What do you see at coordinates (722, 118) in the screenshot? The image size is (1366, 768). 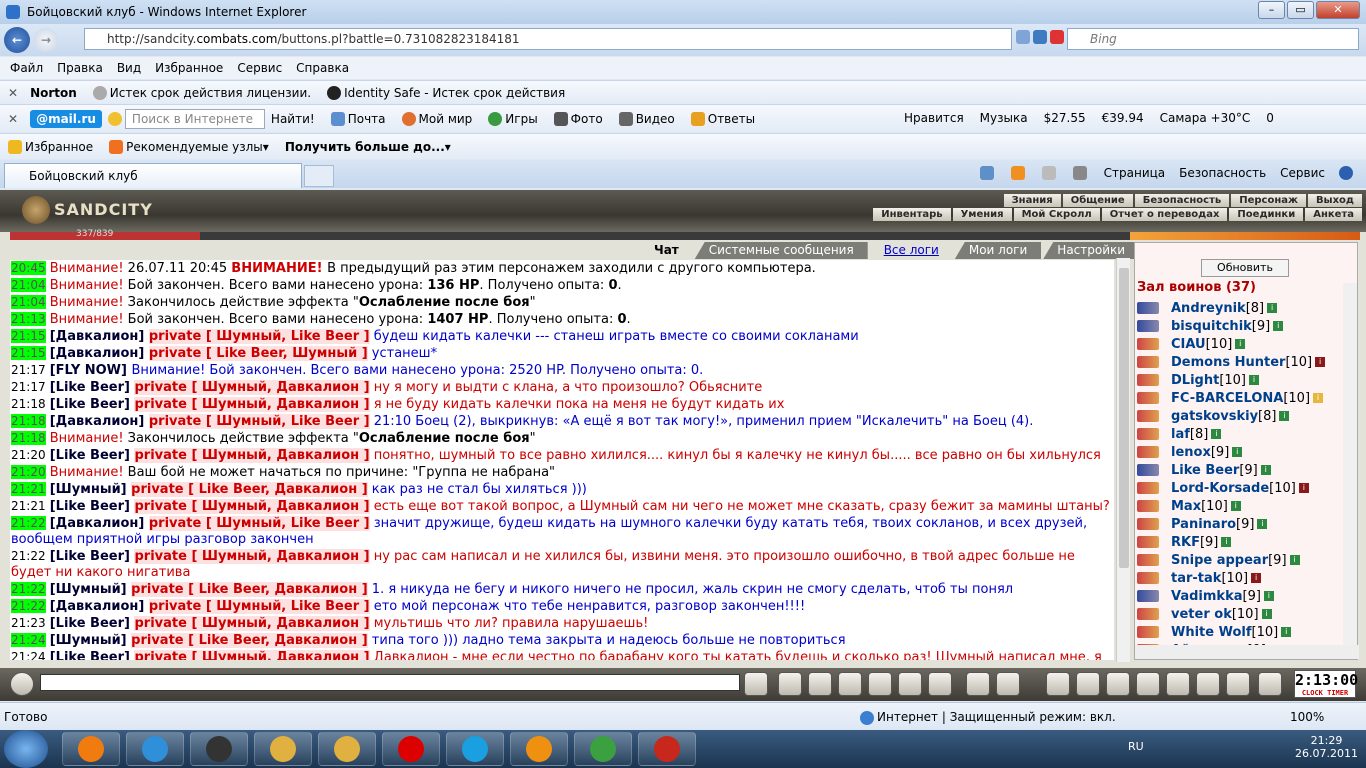 I see `mailru-link-answers: Ответы` at bounding box center [722, 118].